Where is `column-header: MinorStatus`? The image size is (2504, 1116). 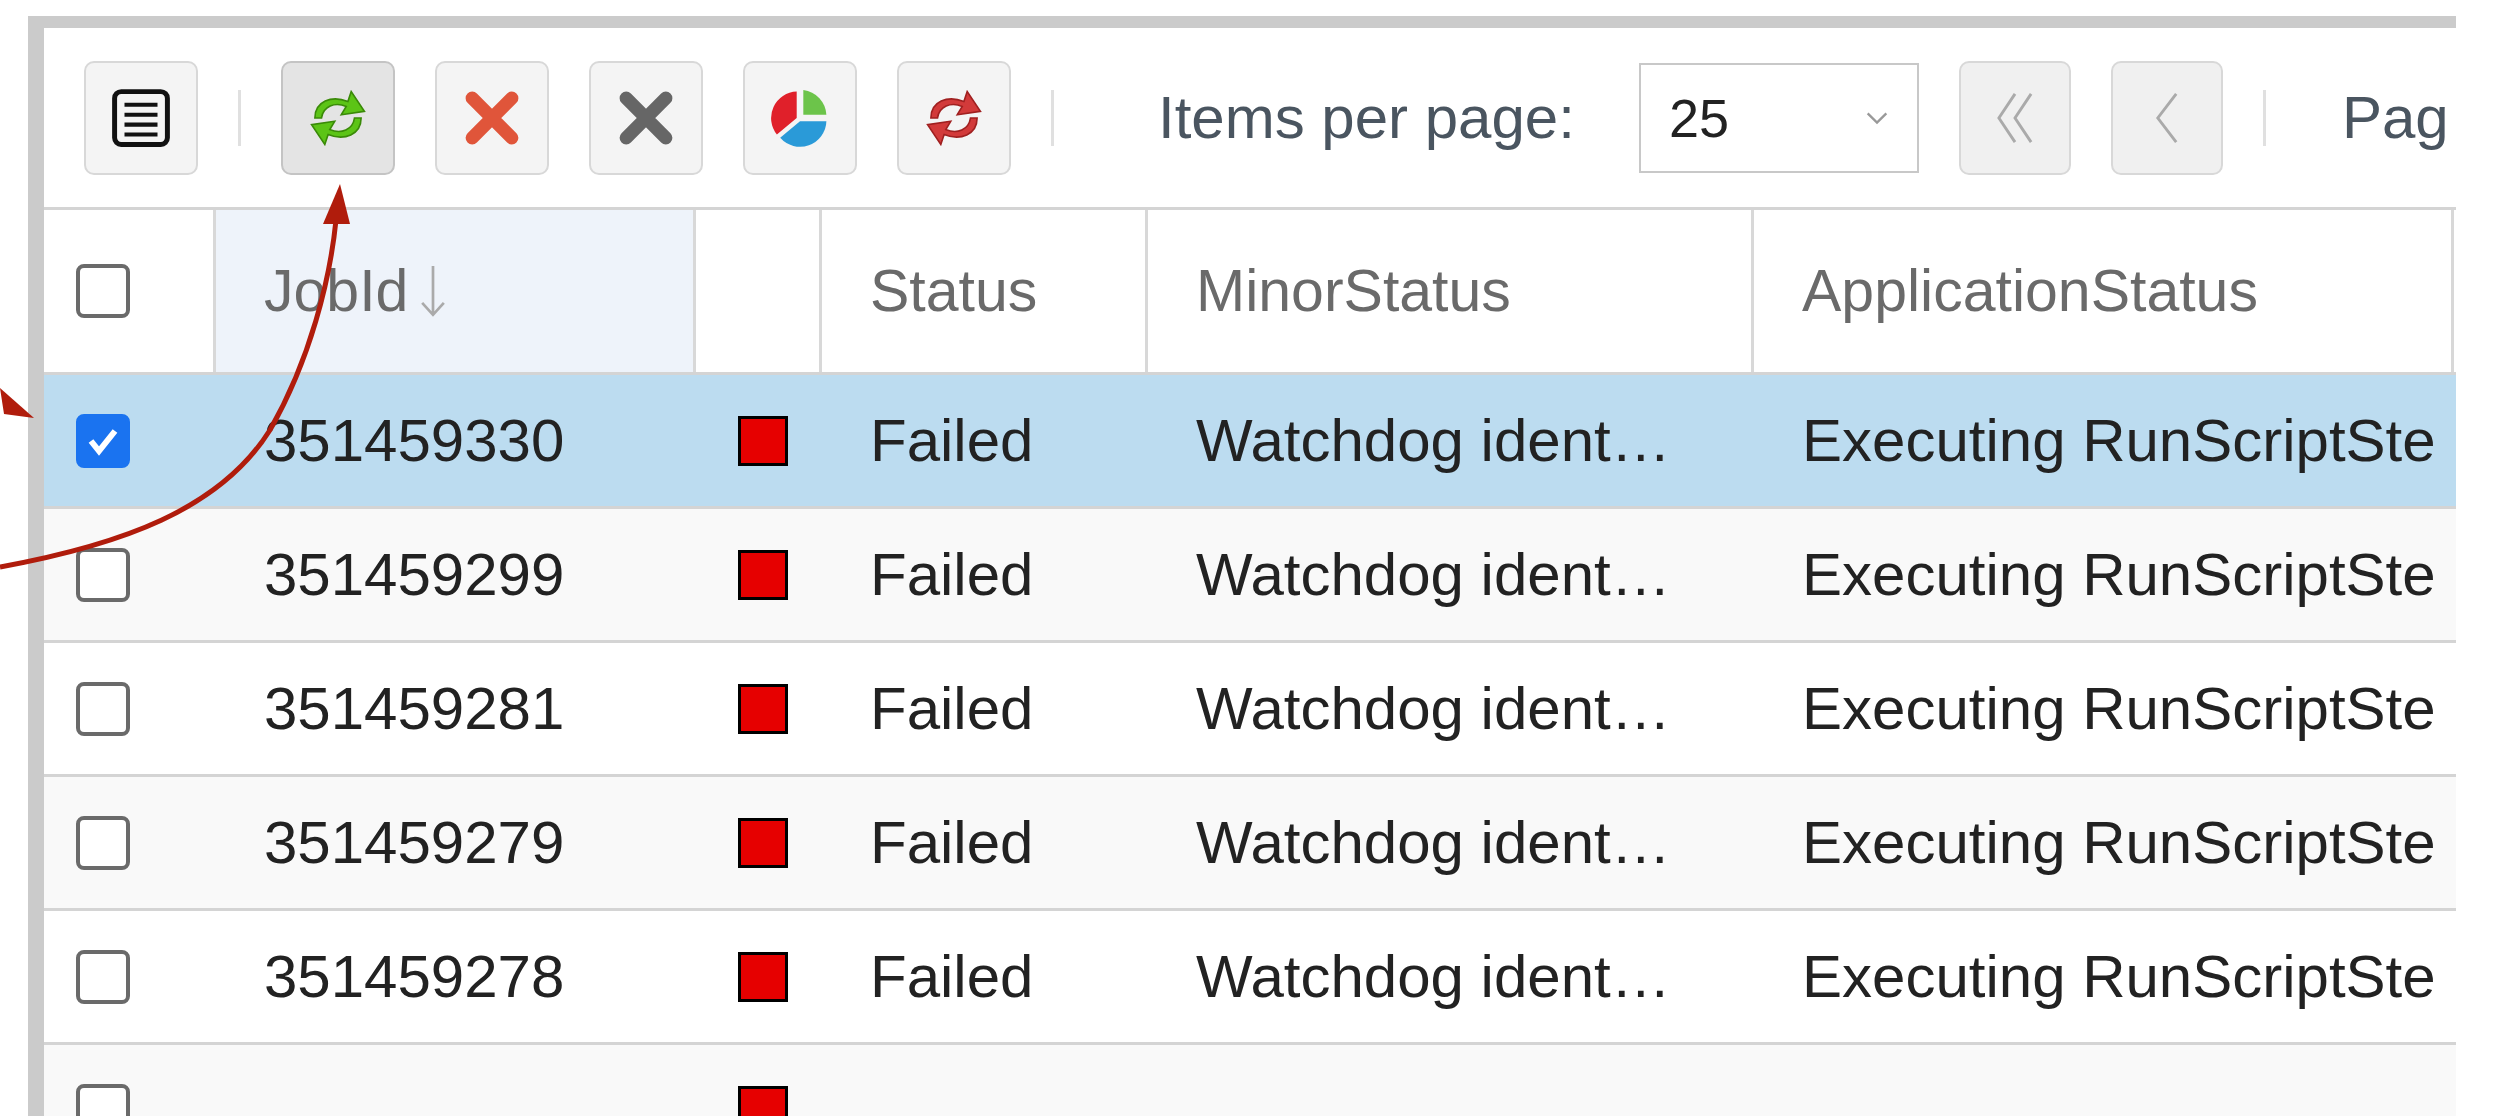
column-header: MinorStatus is located at coordinates (1451, 291).